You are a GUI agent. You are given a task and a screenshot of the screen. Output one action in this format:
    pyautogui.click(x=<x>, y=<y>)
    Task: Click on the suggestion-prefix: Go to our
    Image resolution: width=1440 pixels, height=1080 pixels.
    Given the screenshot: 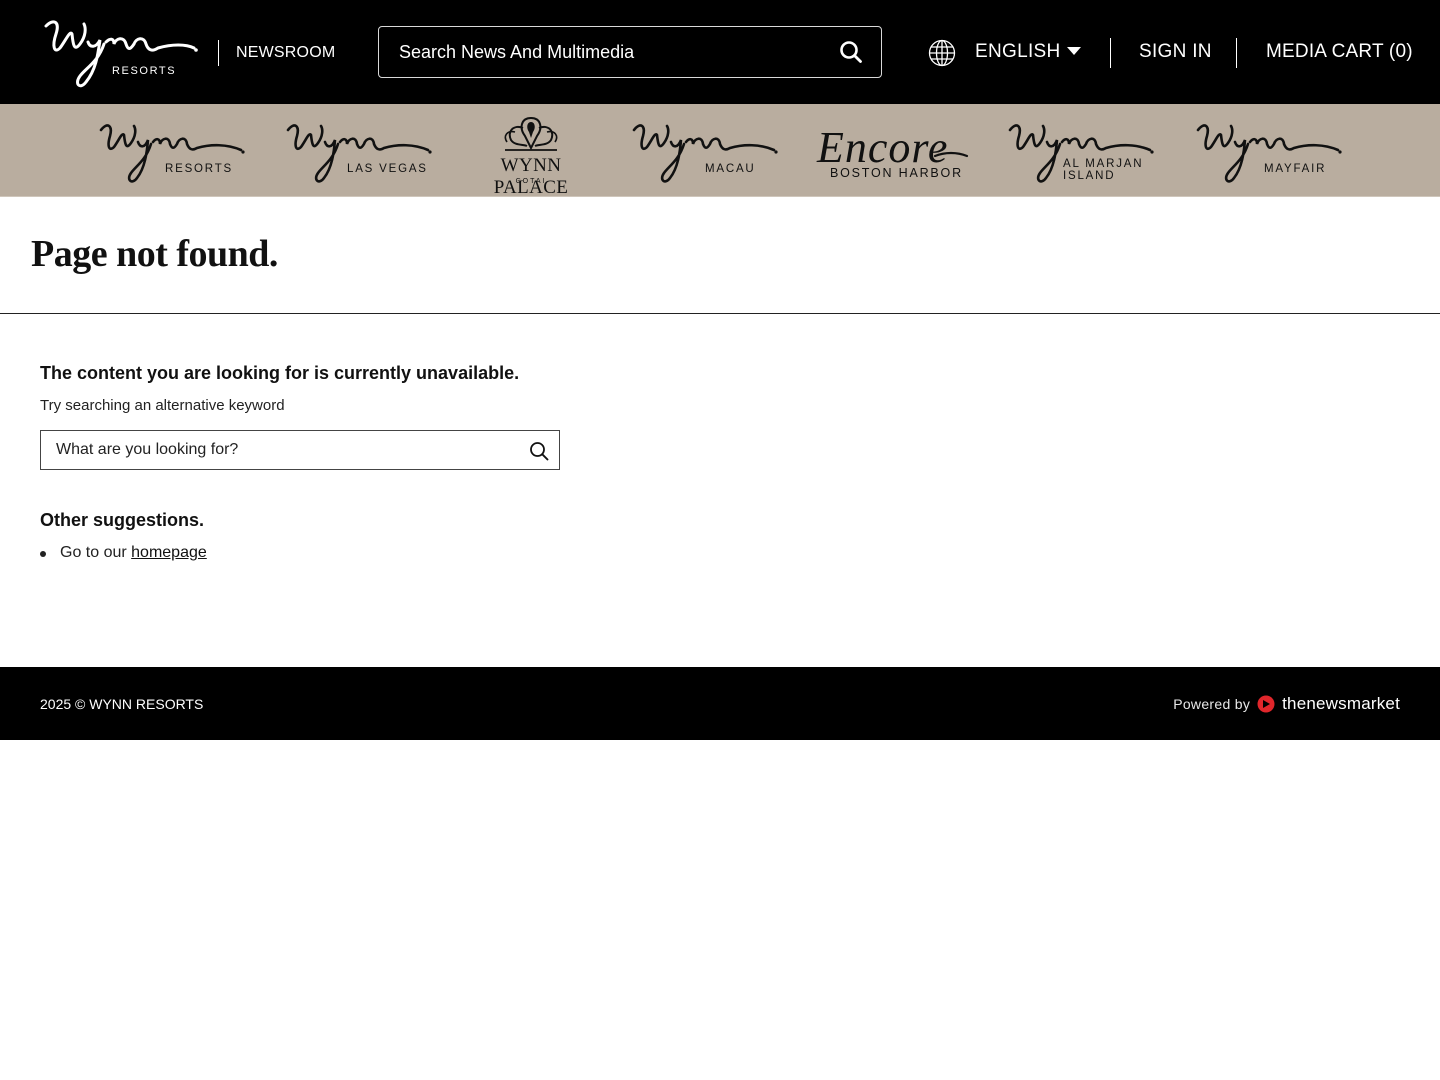 What is the action you would take?
    pyautogui.click(x=93, y=552)
    